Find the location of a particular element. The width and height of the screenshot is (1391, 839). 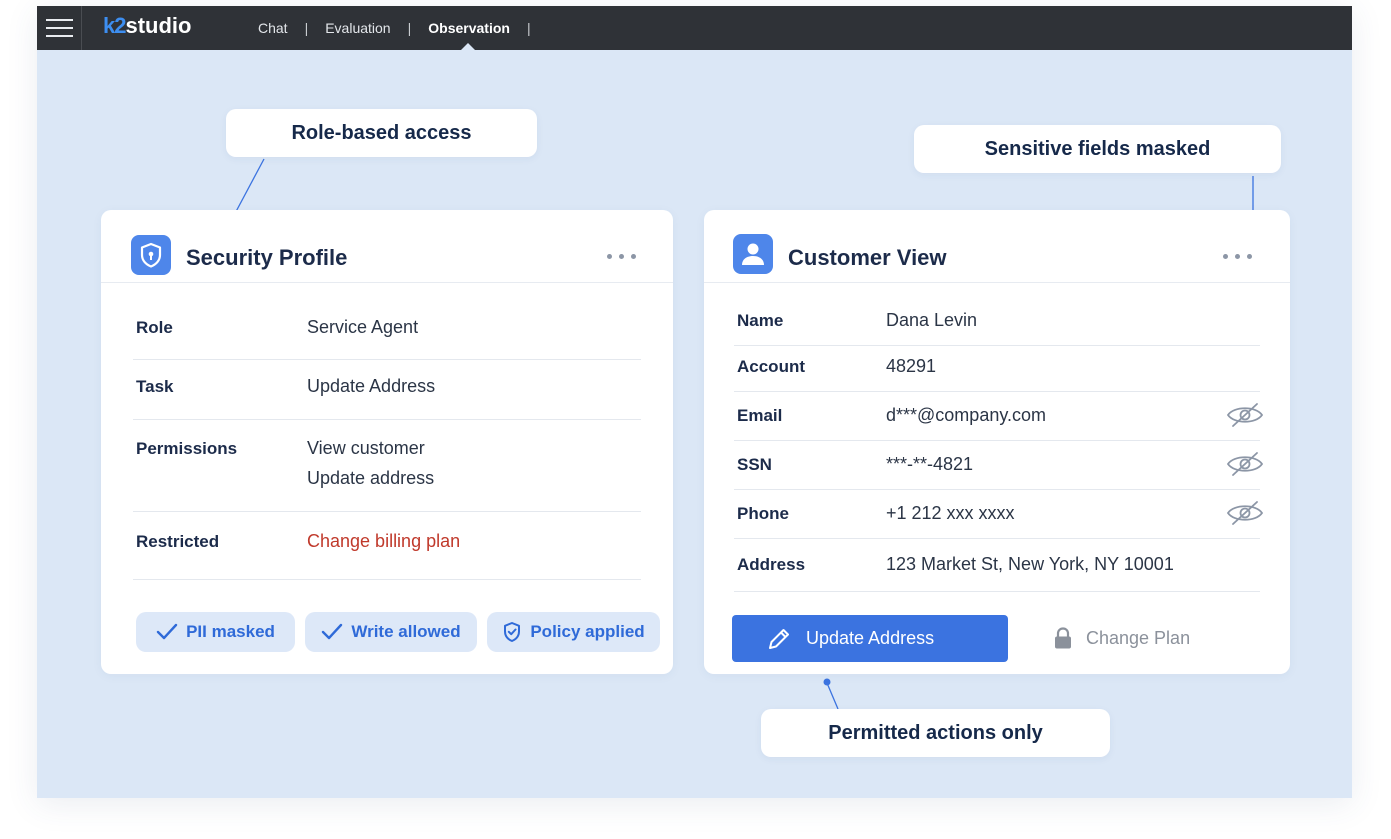

card-header: Security Profile is located at coordinates (387, 246).